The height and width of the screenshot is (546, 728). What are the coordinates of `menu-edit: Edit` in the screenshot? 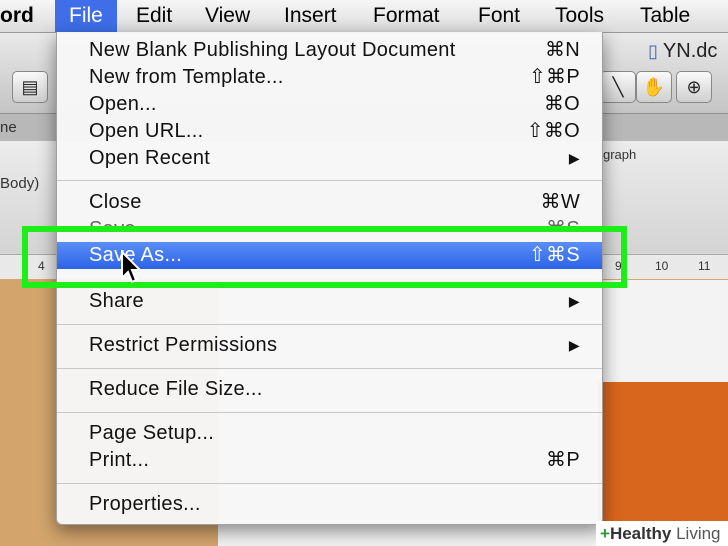 It's located at (154, 16).